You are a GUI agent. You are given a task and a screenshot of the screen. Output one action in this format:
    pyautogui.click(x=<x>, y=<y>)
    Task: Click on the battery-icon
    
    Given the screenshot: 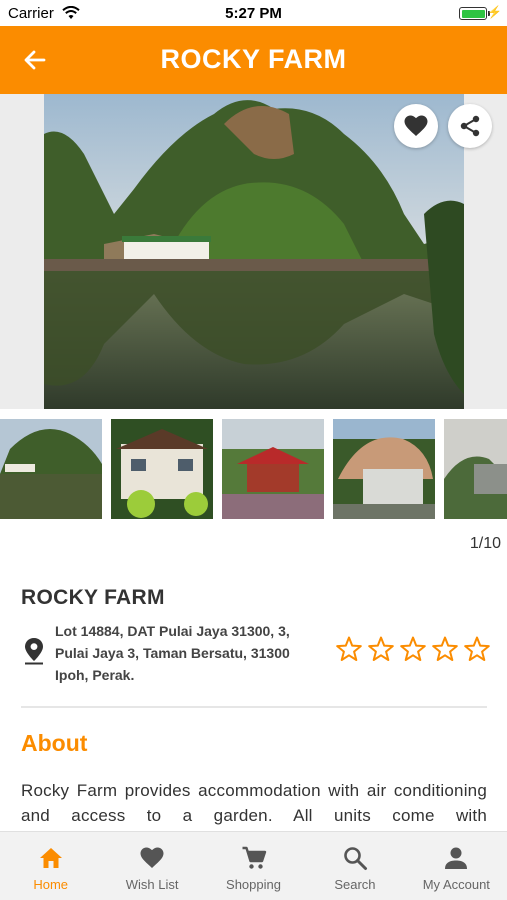 What is the action you would take?
    pyautogui.click(x=473, y=13)
    